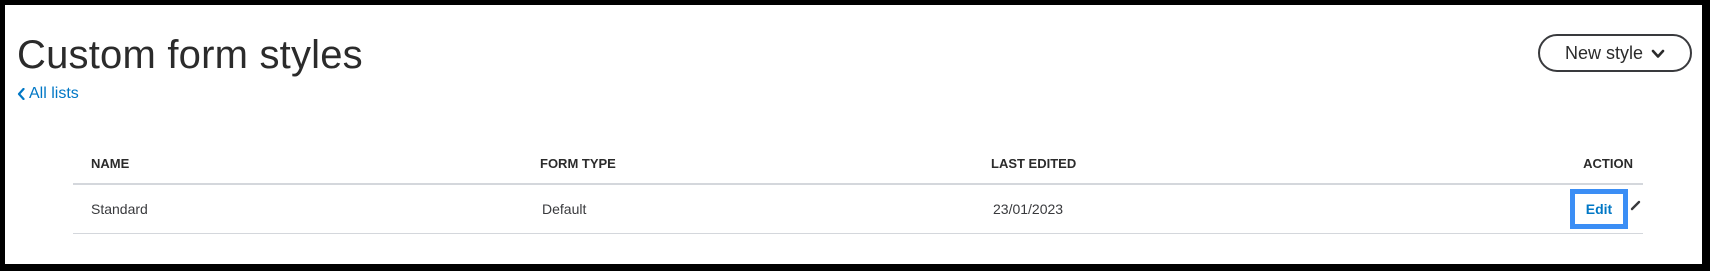 This screenshot has height=271, width=1710. I want to click on column-header-last-edited: LAST EDITED, so click(1034, 163).